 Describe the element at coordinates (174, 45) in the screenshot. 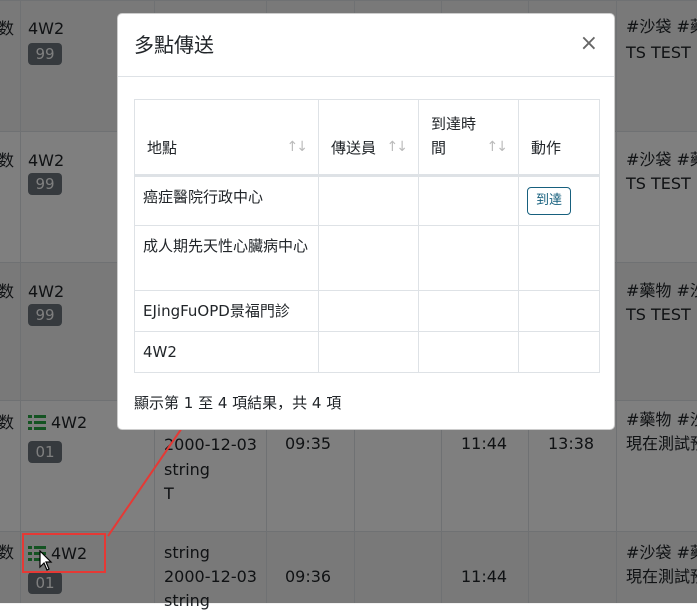

I see `modal-title: 多點傳送` at that location.